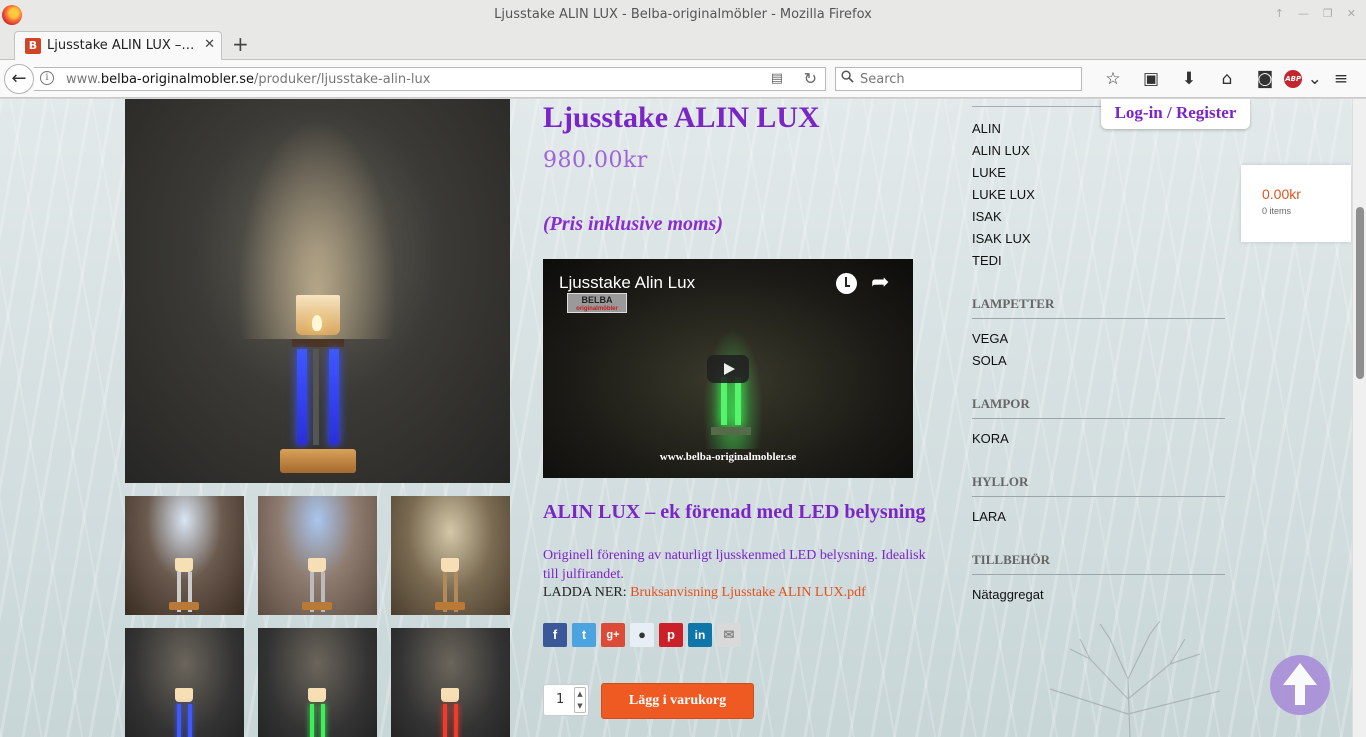 The image size is (1366, 737). Describe the element at coordinates (1001, 403) in the screenshot. I see `sidebar-heading-lampor: LAMPOR` at that location.